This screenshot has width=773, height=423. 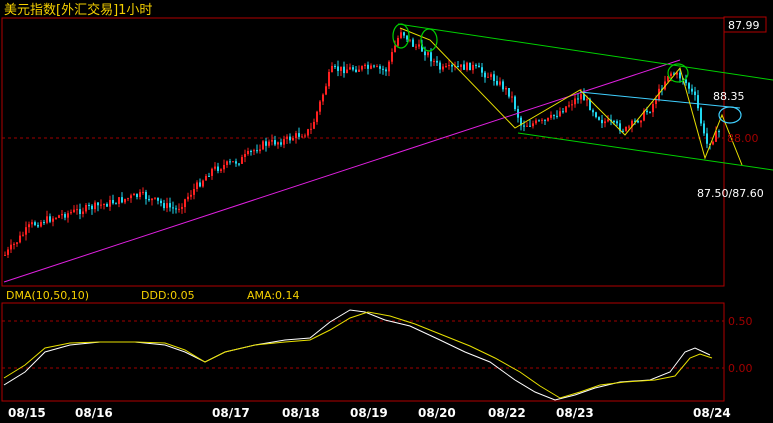 I want to click on x-tick-label: 08/15, so click(x=27, y=413).